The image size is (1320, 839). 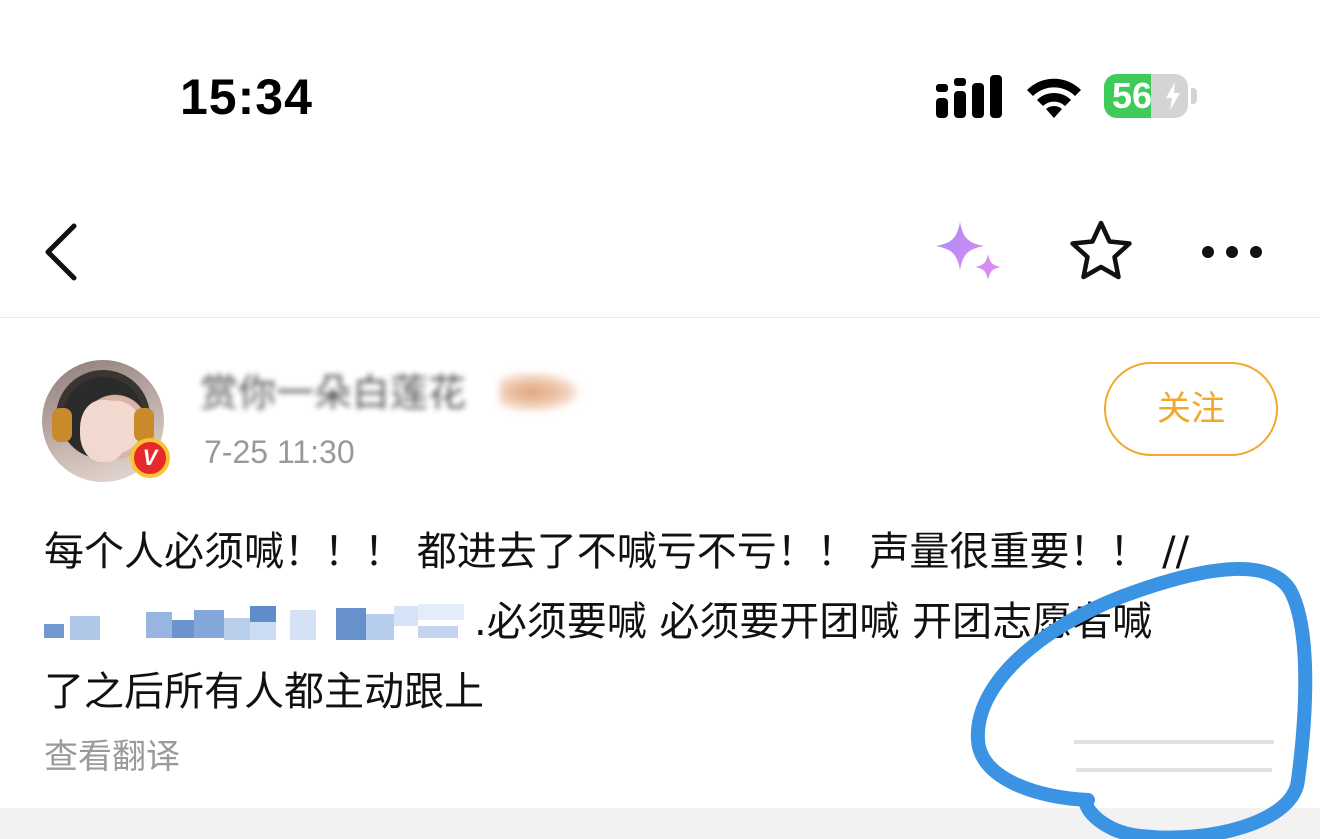 What do you see at coordinates (1173, 96) in the screenshot?
I see `bolt-icon` at bounding box center [1173, 96].